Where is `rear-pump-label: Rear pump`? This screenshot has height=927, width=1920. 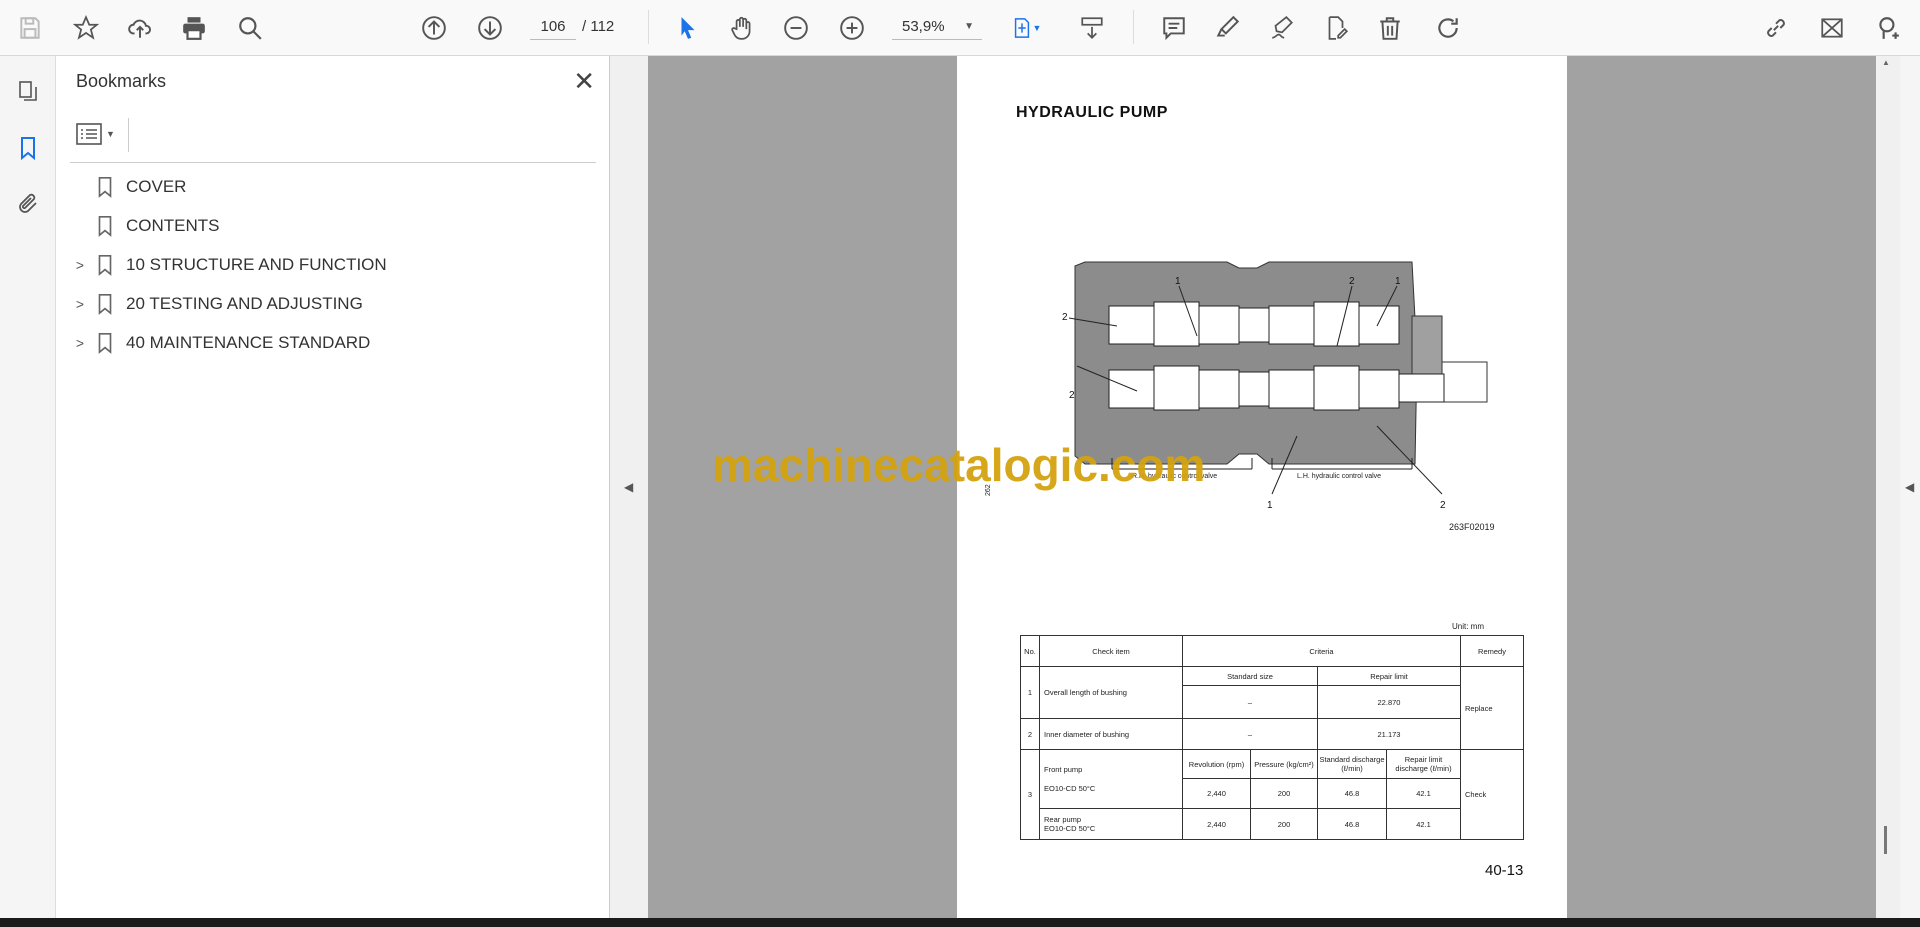 rear-pump-label: Rear pump is located at coordinates (1063, 819).